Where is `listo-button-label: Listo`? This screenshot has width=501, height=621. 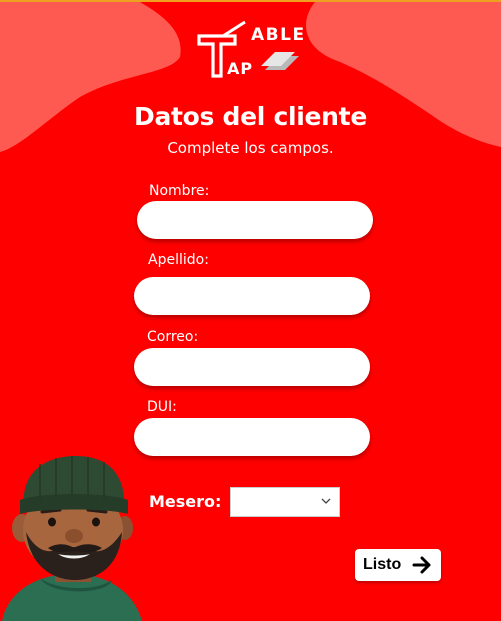
listo-button-label: Listo is located at coordinates (382, 564).